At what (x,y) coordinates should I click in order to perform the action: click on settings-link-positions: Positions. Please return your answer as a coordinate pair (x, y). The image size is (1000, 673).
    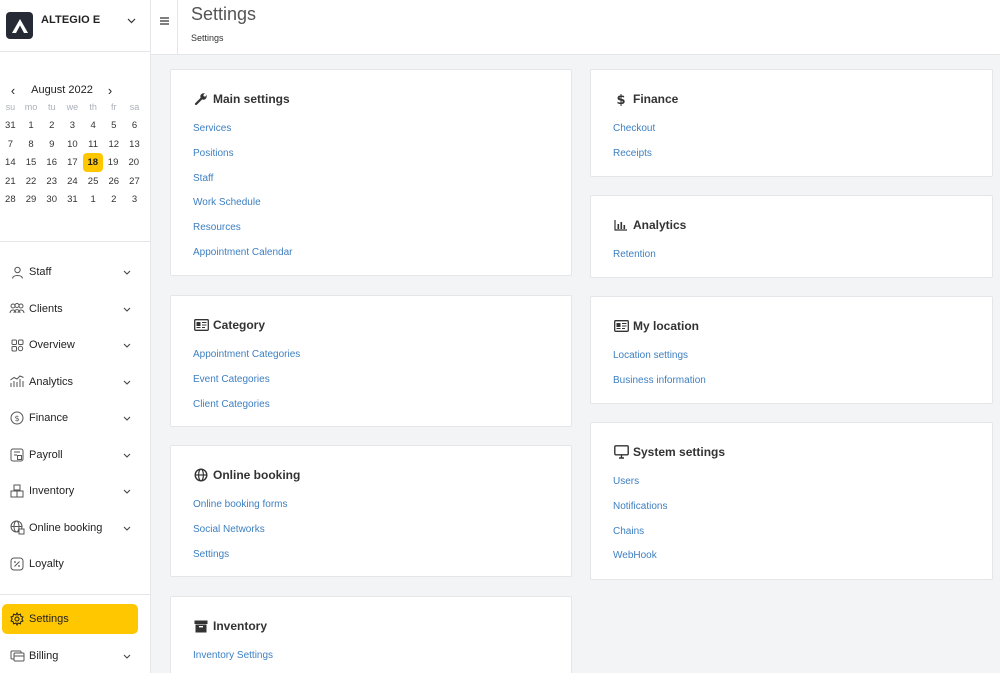
    Looking at the image, I should click on (243, 159).